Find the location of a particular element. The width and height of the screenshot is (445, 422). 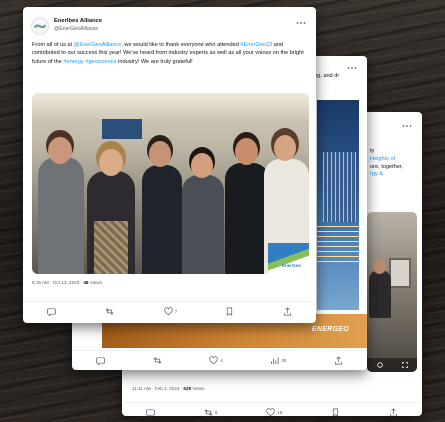

timestamp-text: 8:15 AM · Oct 13, 2023 · is located at coordinates (58, 282).